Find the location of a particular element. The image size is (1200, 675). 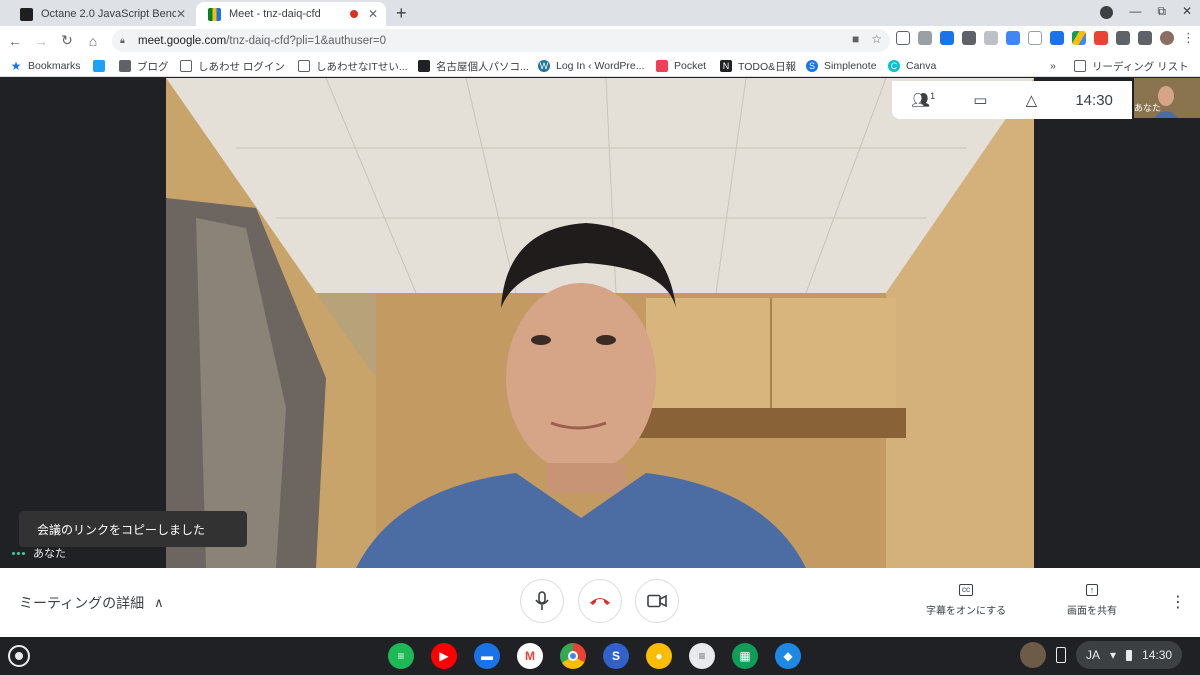

microphone-button is located at coordinates (542, 601).